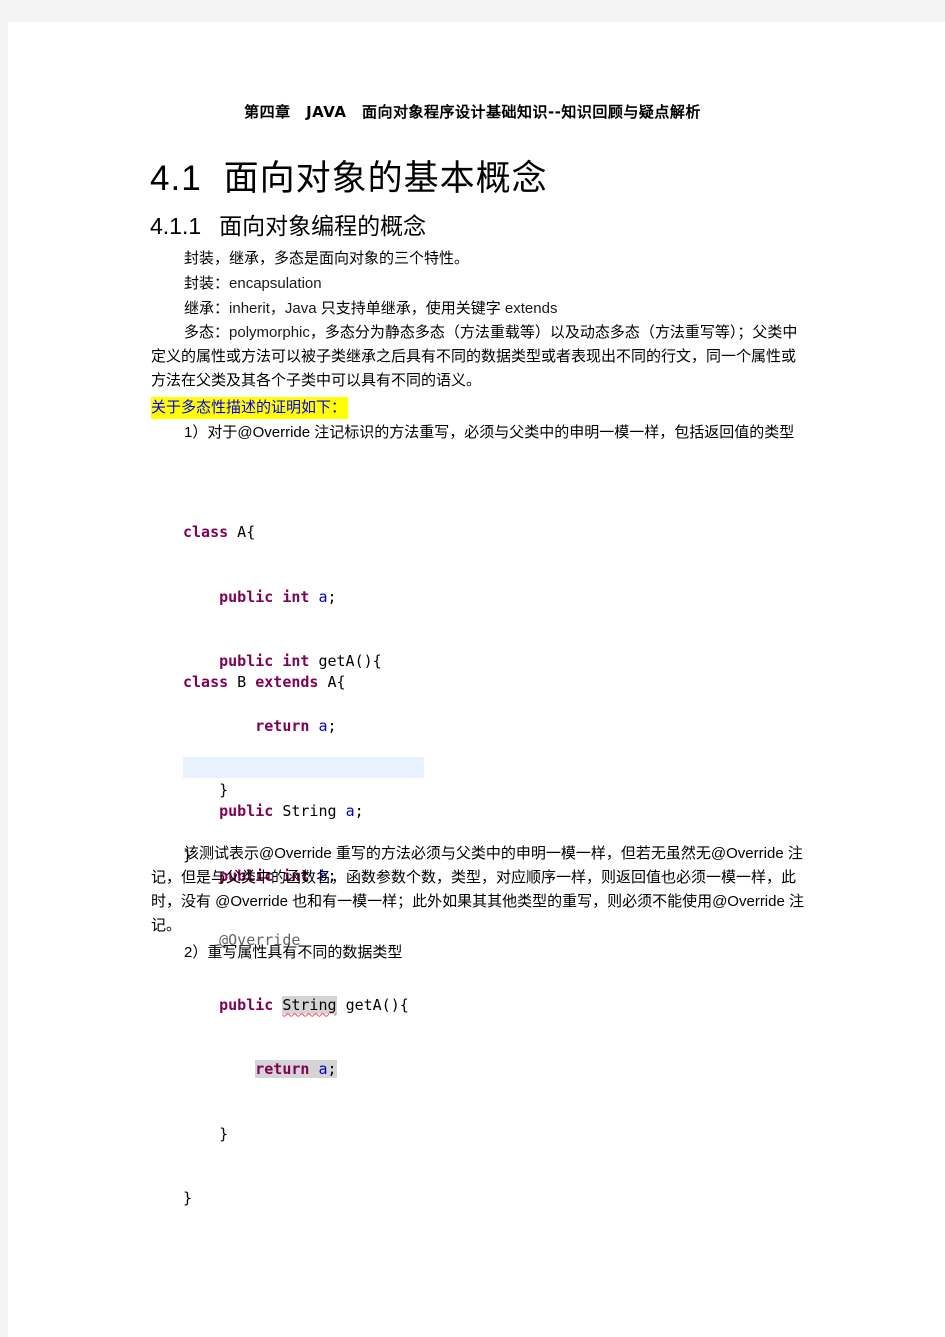  Describe the element at coordinates (327, 258) in the screenshot. I see `paragraph-intro: 封装，继承，多态是面向对象的三个特性。` at that location.